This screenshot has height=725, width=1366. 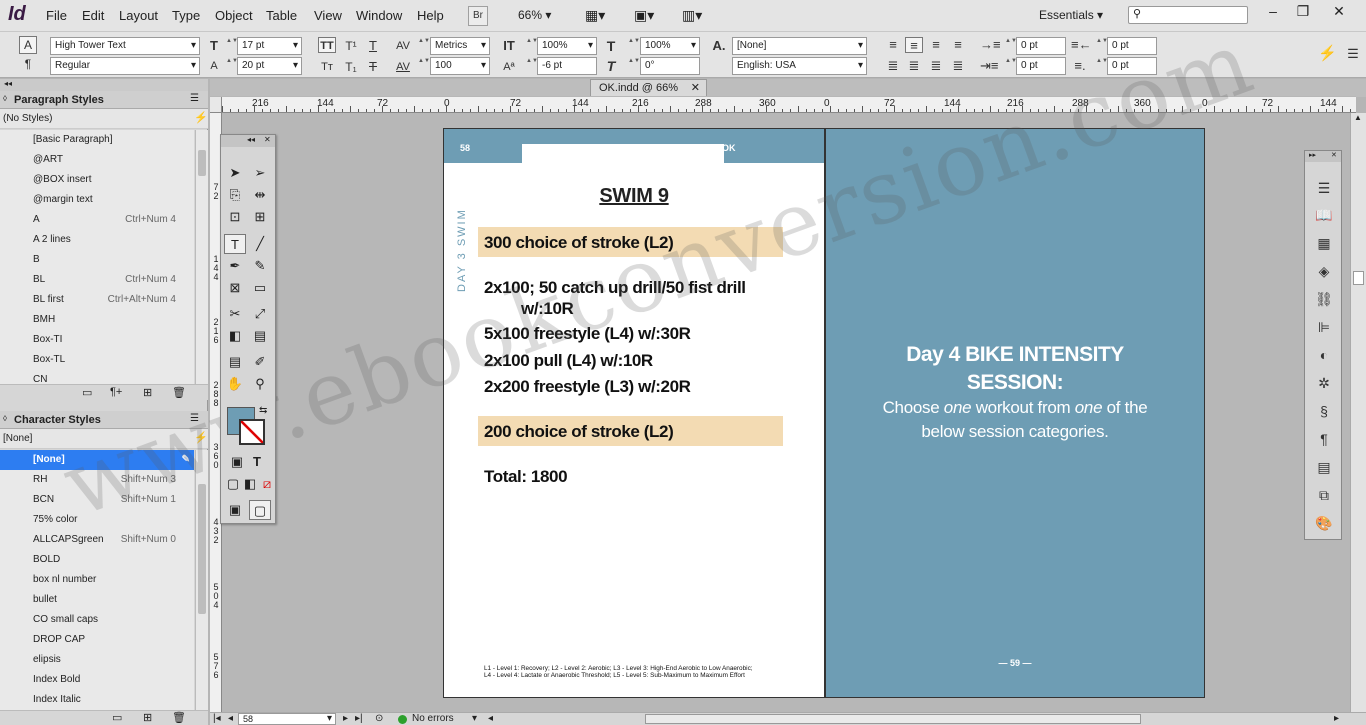 I want to click on rectangle-tool-icon: ▭, so click(x=260, y=288).